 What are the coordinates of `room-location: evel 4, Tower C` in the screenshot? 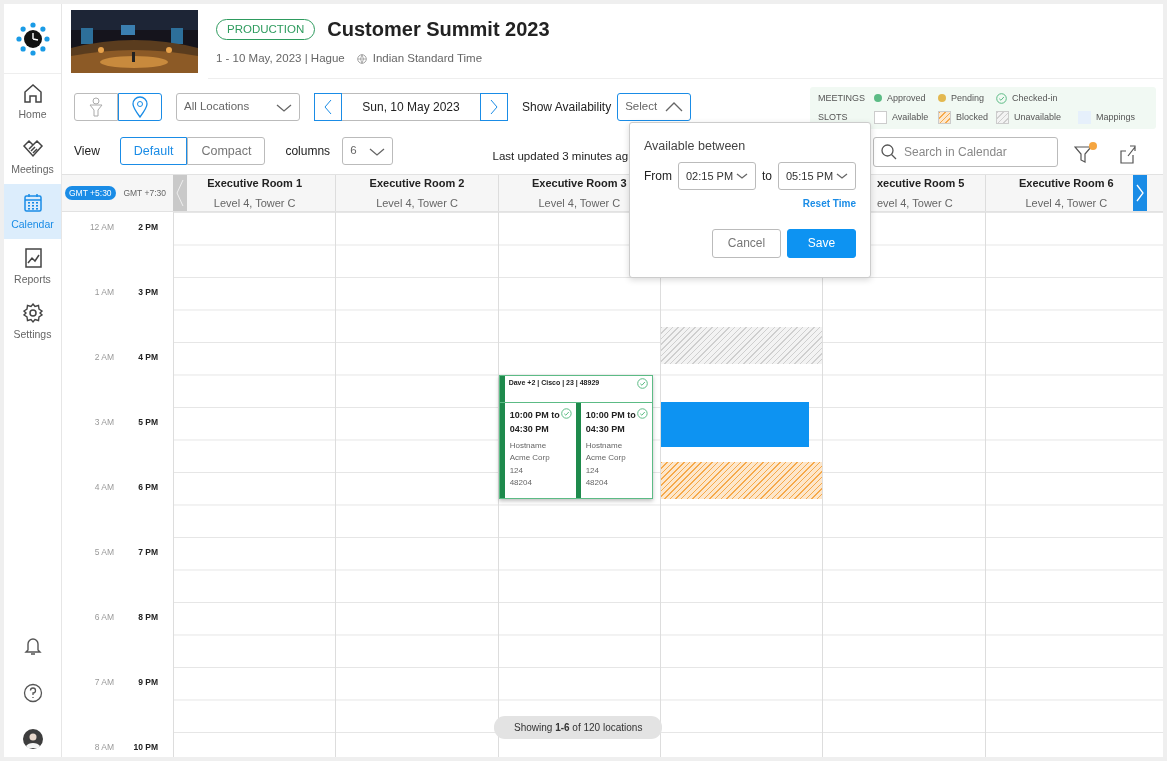 It's located at (915, 203).